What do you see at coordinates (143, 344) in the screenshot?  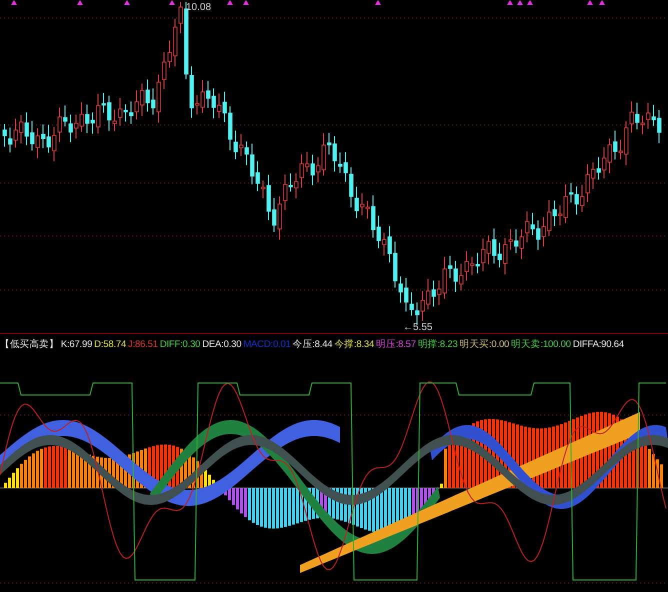 I see `indicator-value: J:86.51` at bounding box center [143, 344].